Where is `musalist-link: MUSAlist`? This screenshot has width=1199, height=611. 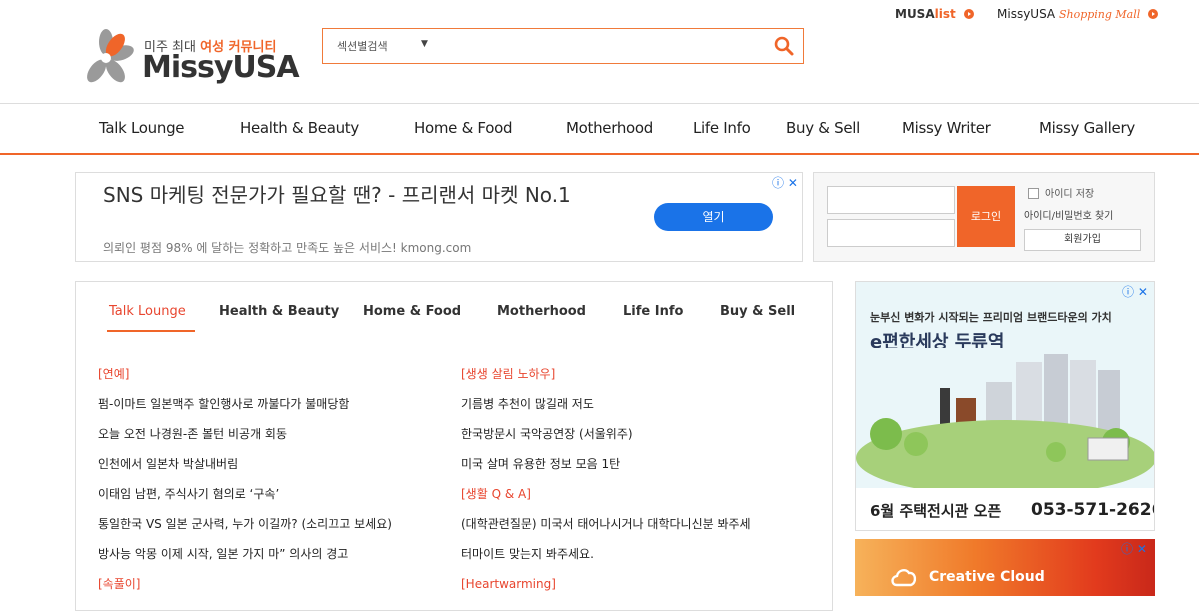 musalist-link: MUSAlist is located at coordinates (934, 14).